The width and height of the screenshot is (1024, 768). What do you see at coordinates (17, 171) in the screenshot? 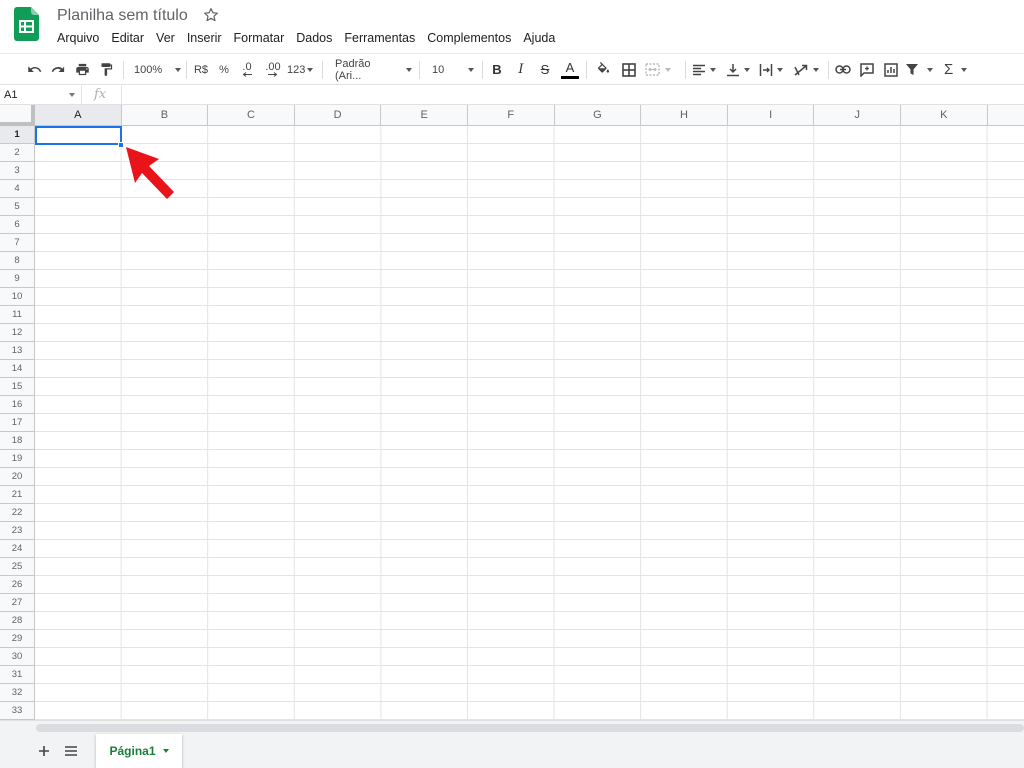
I see `row-header-3: 3` at bounding box center [17, 171].